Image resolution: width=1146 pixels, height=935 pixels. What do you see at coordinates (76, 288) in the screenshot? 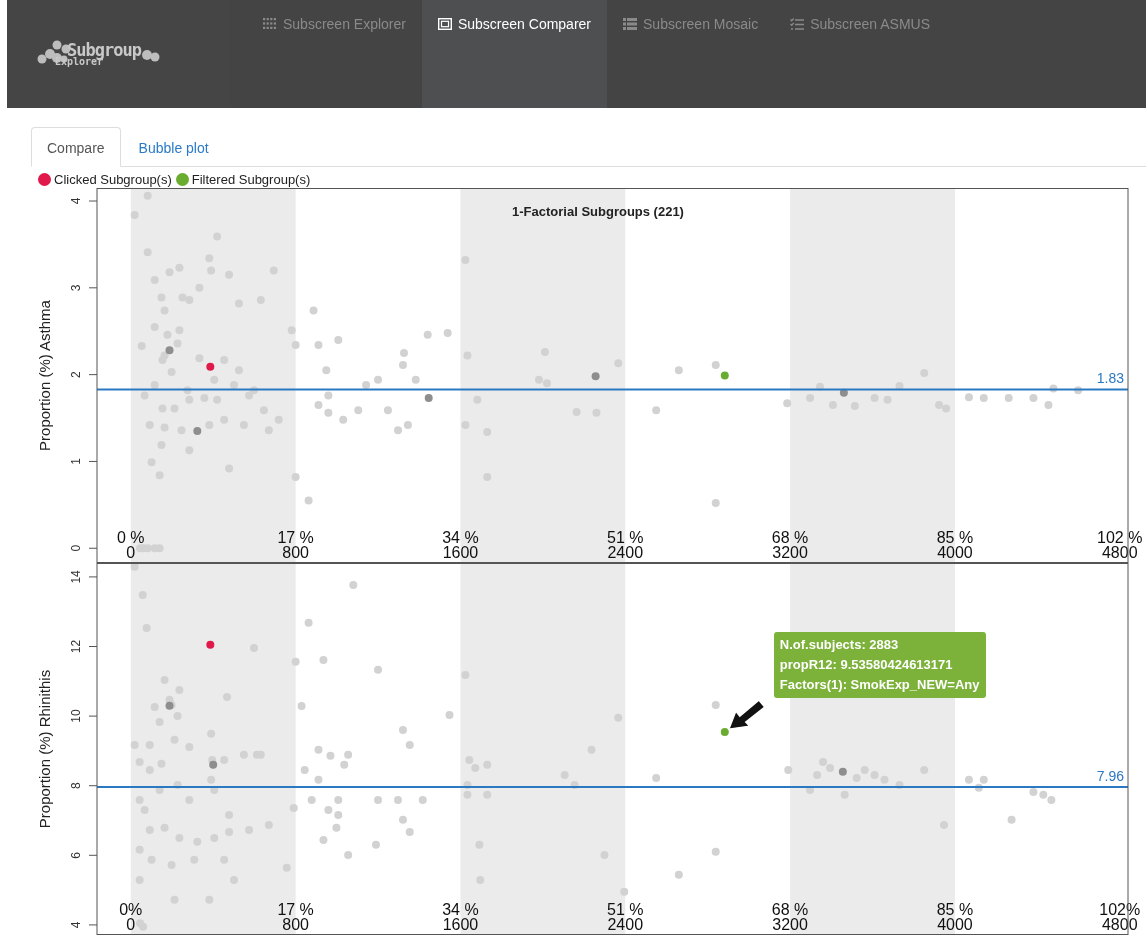
I see `y-tick-label: 3` at bounding box center [76, 288].